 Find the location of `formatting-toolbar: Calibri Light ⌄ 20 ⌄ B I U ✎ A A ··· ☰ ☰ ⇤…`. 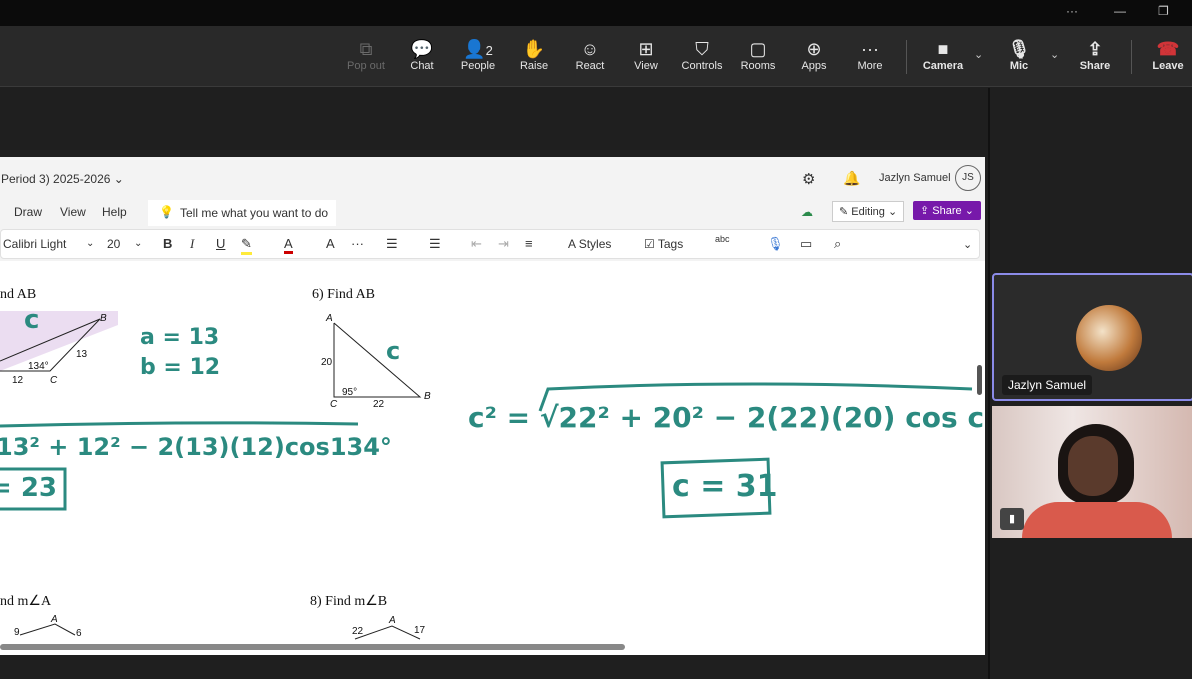

formatting-toolbar: Calibri Light ⌄ 20 ⌄ B I U ✎ A A ··· ☰ ☰ ⇤… is located at coordinates (490, 244).